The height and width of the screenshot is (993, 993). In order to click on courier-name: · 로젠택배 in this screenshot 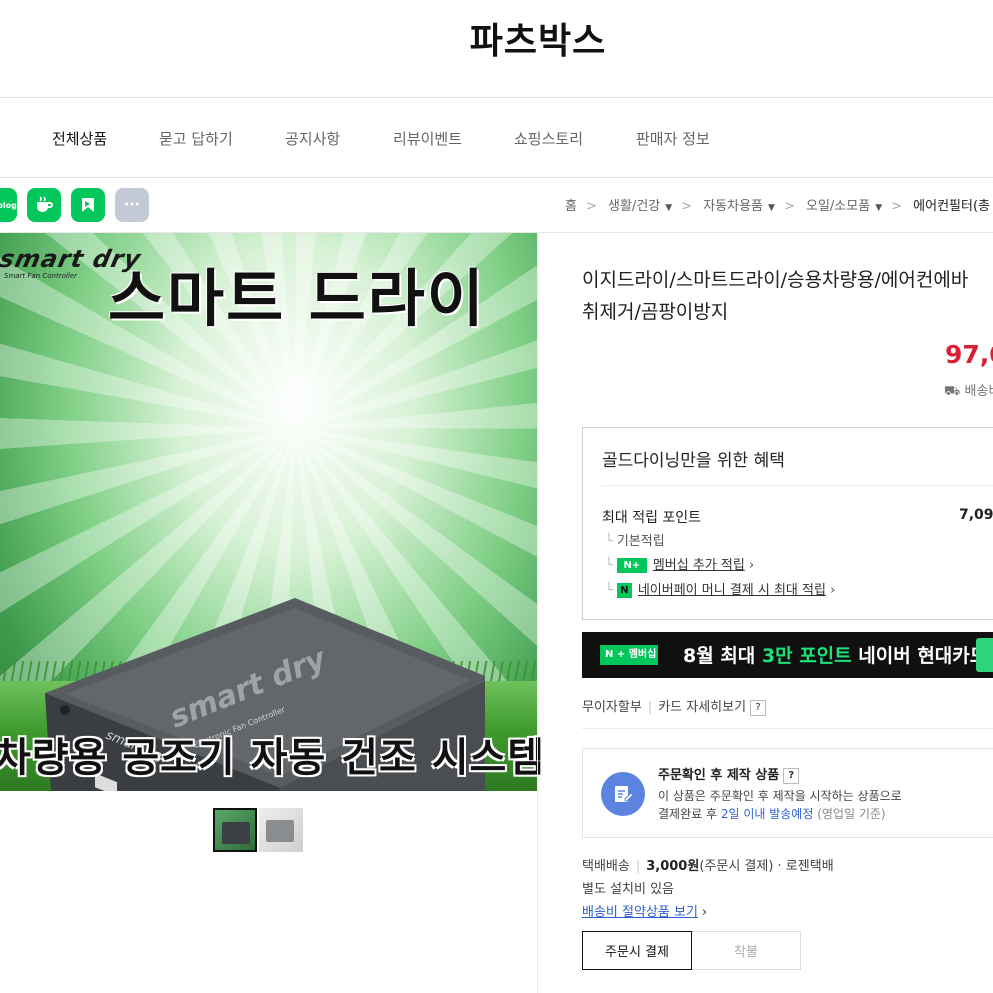, I will do `click(805, 866)`.